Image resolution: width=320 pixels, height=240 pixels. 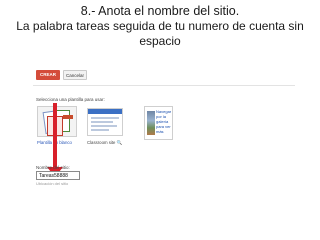 I want to click on template-classroom-caption: Classroom site, so click(x=101, y=142).